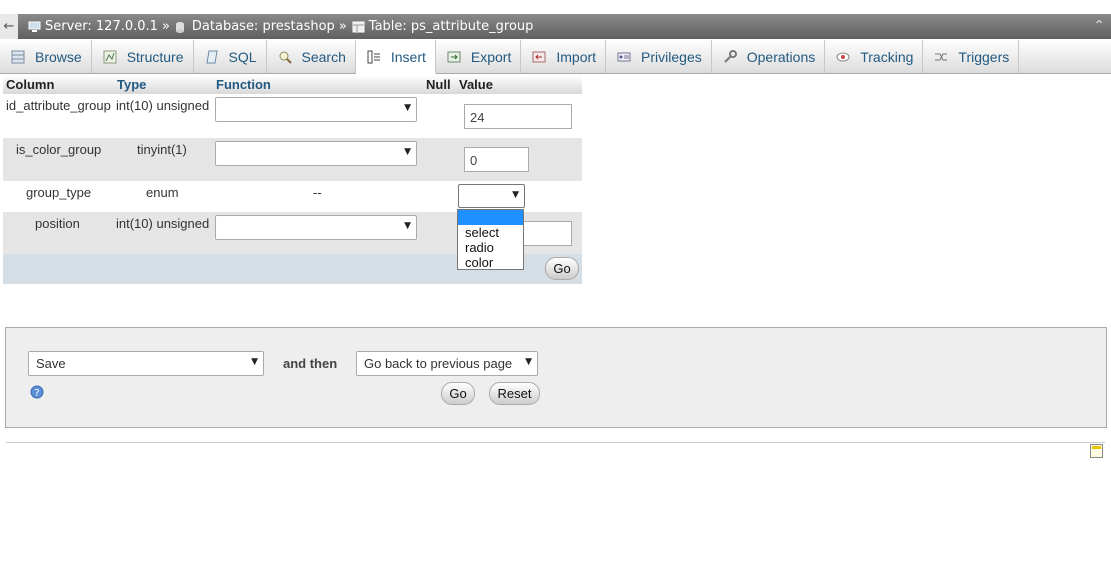 The image size is (1111, 566). Describe the element at coordinates (408, 56) in the screenshot. I see `tab-insert-label: Insert` at that location.